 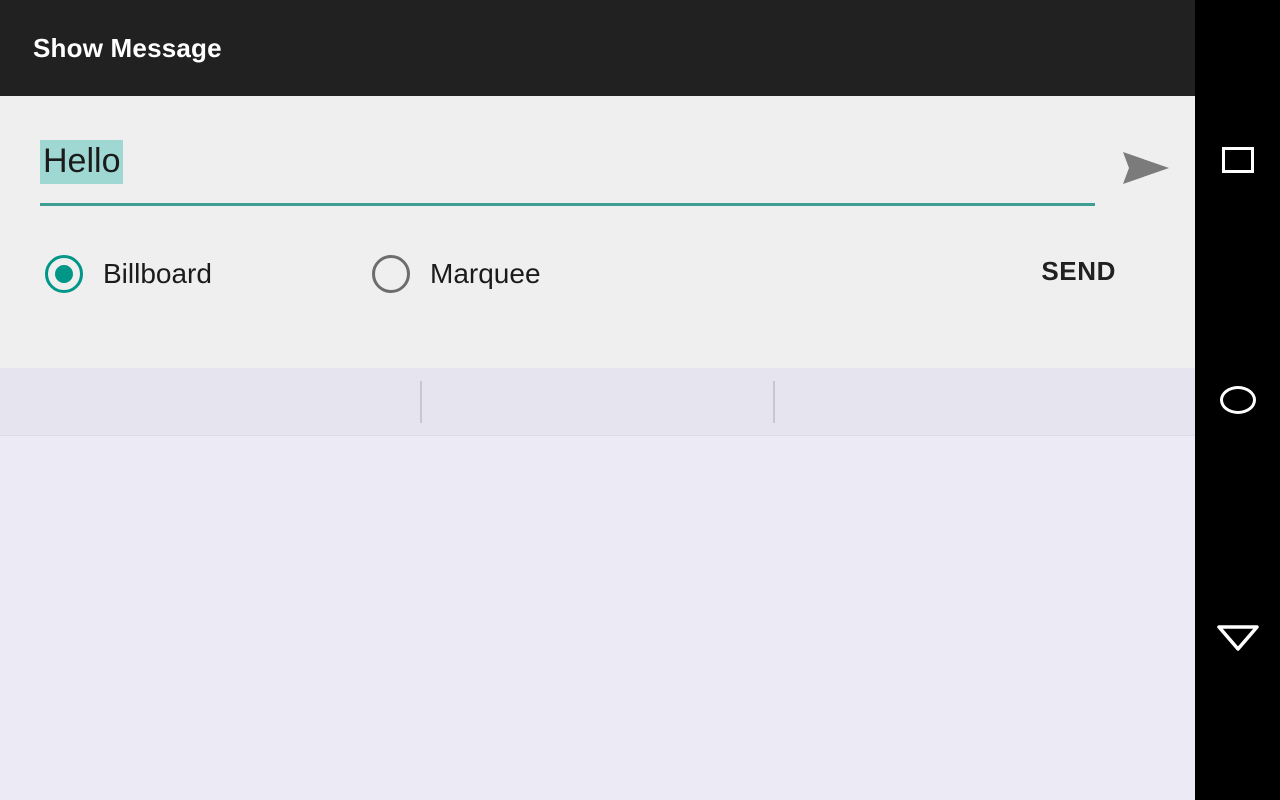 I want to click on circle-home-icon, so click(x=1237, y=400).